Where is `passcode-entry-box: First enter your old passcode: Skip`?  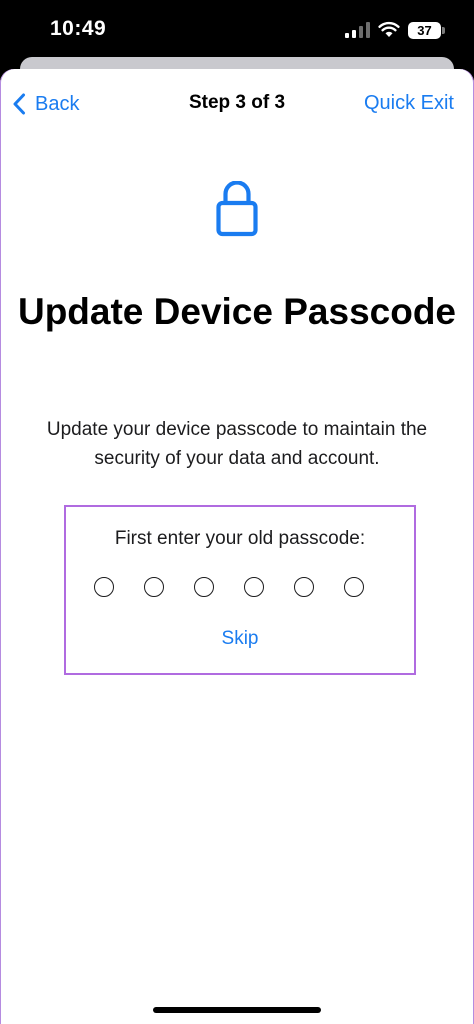
passcode-entry-box: First enter your old passcode: Skip is located at coordinates (240, 590).